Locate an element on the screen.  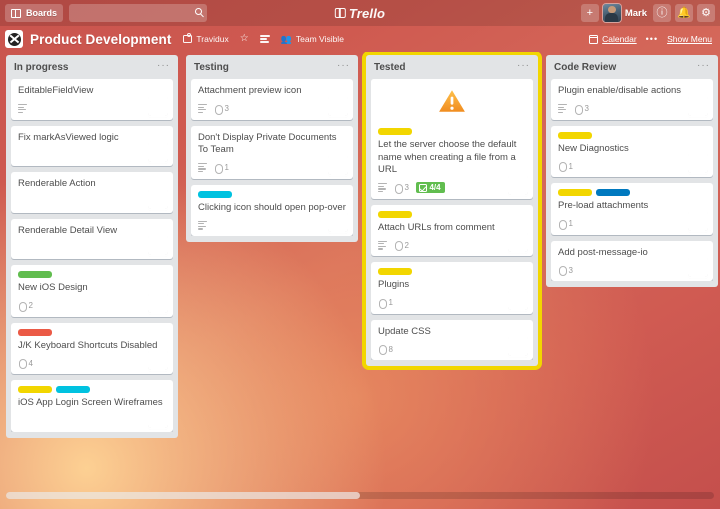
board-visibility: 👥 Team Visible is located at coordinates (312, 39).